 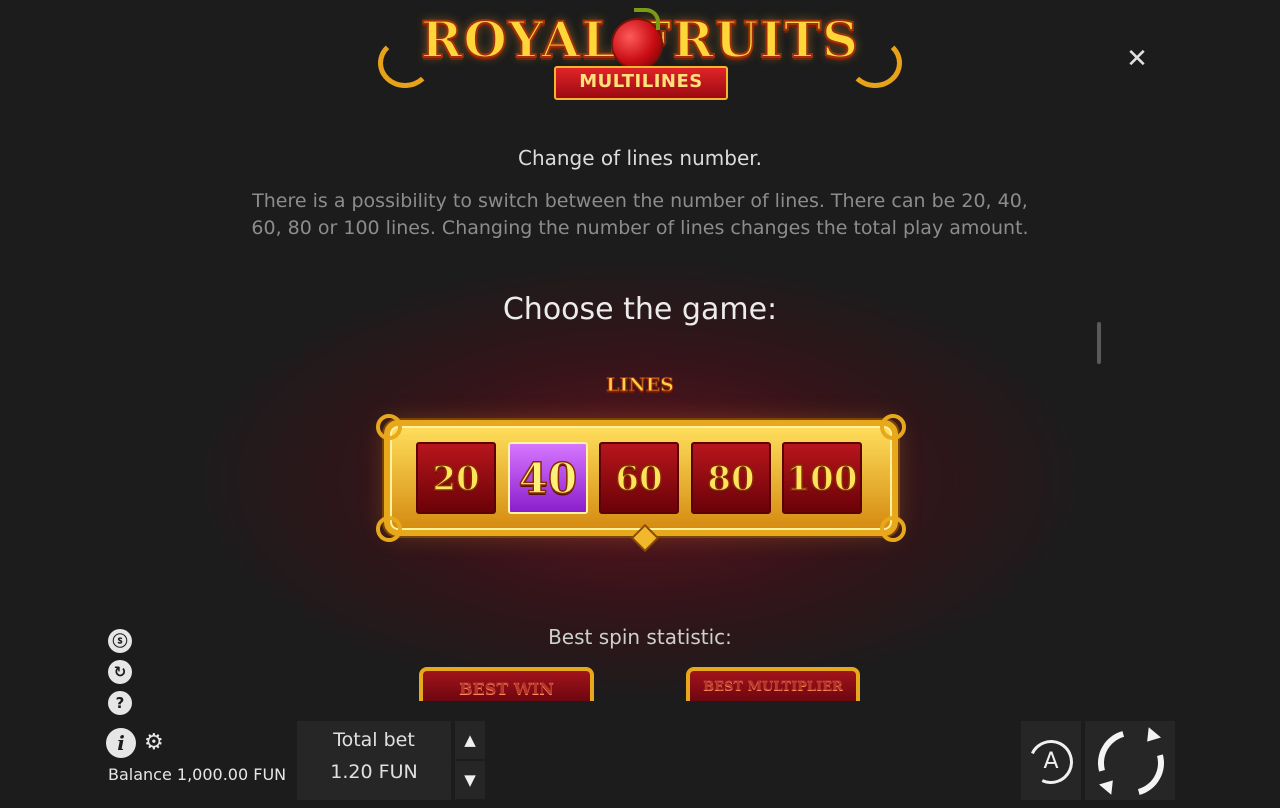 I want to click on choose-game-title: Choose the game:, so click(x=640, y=309).